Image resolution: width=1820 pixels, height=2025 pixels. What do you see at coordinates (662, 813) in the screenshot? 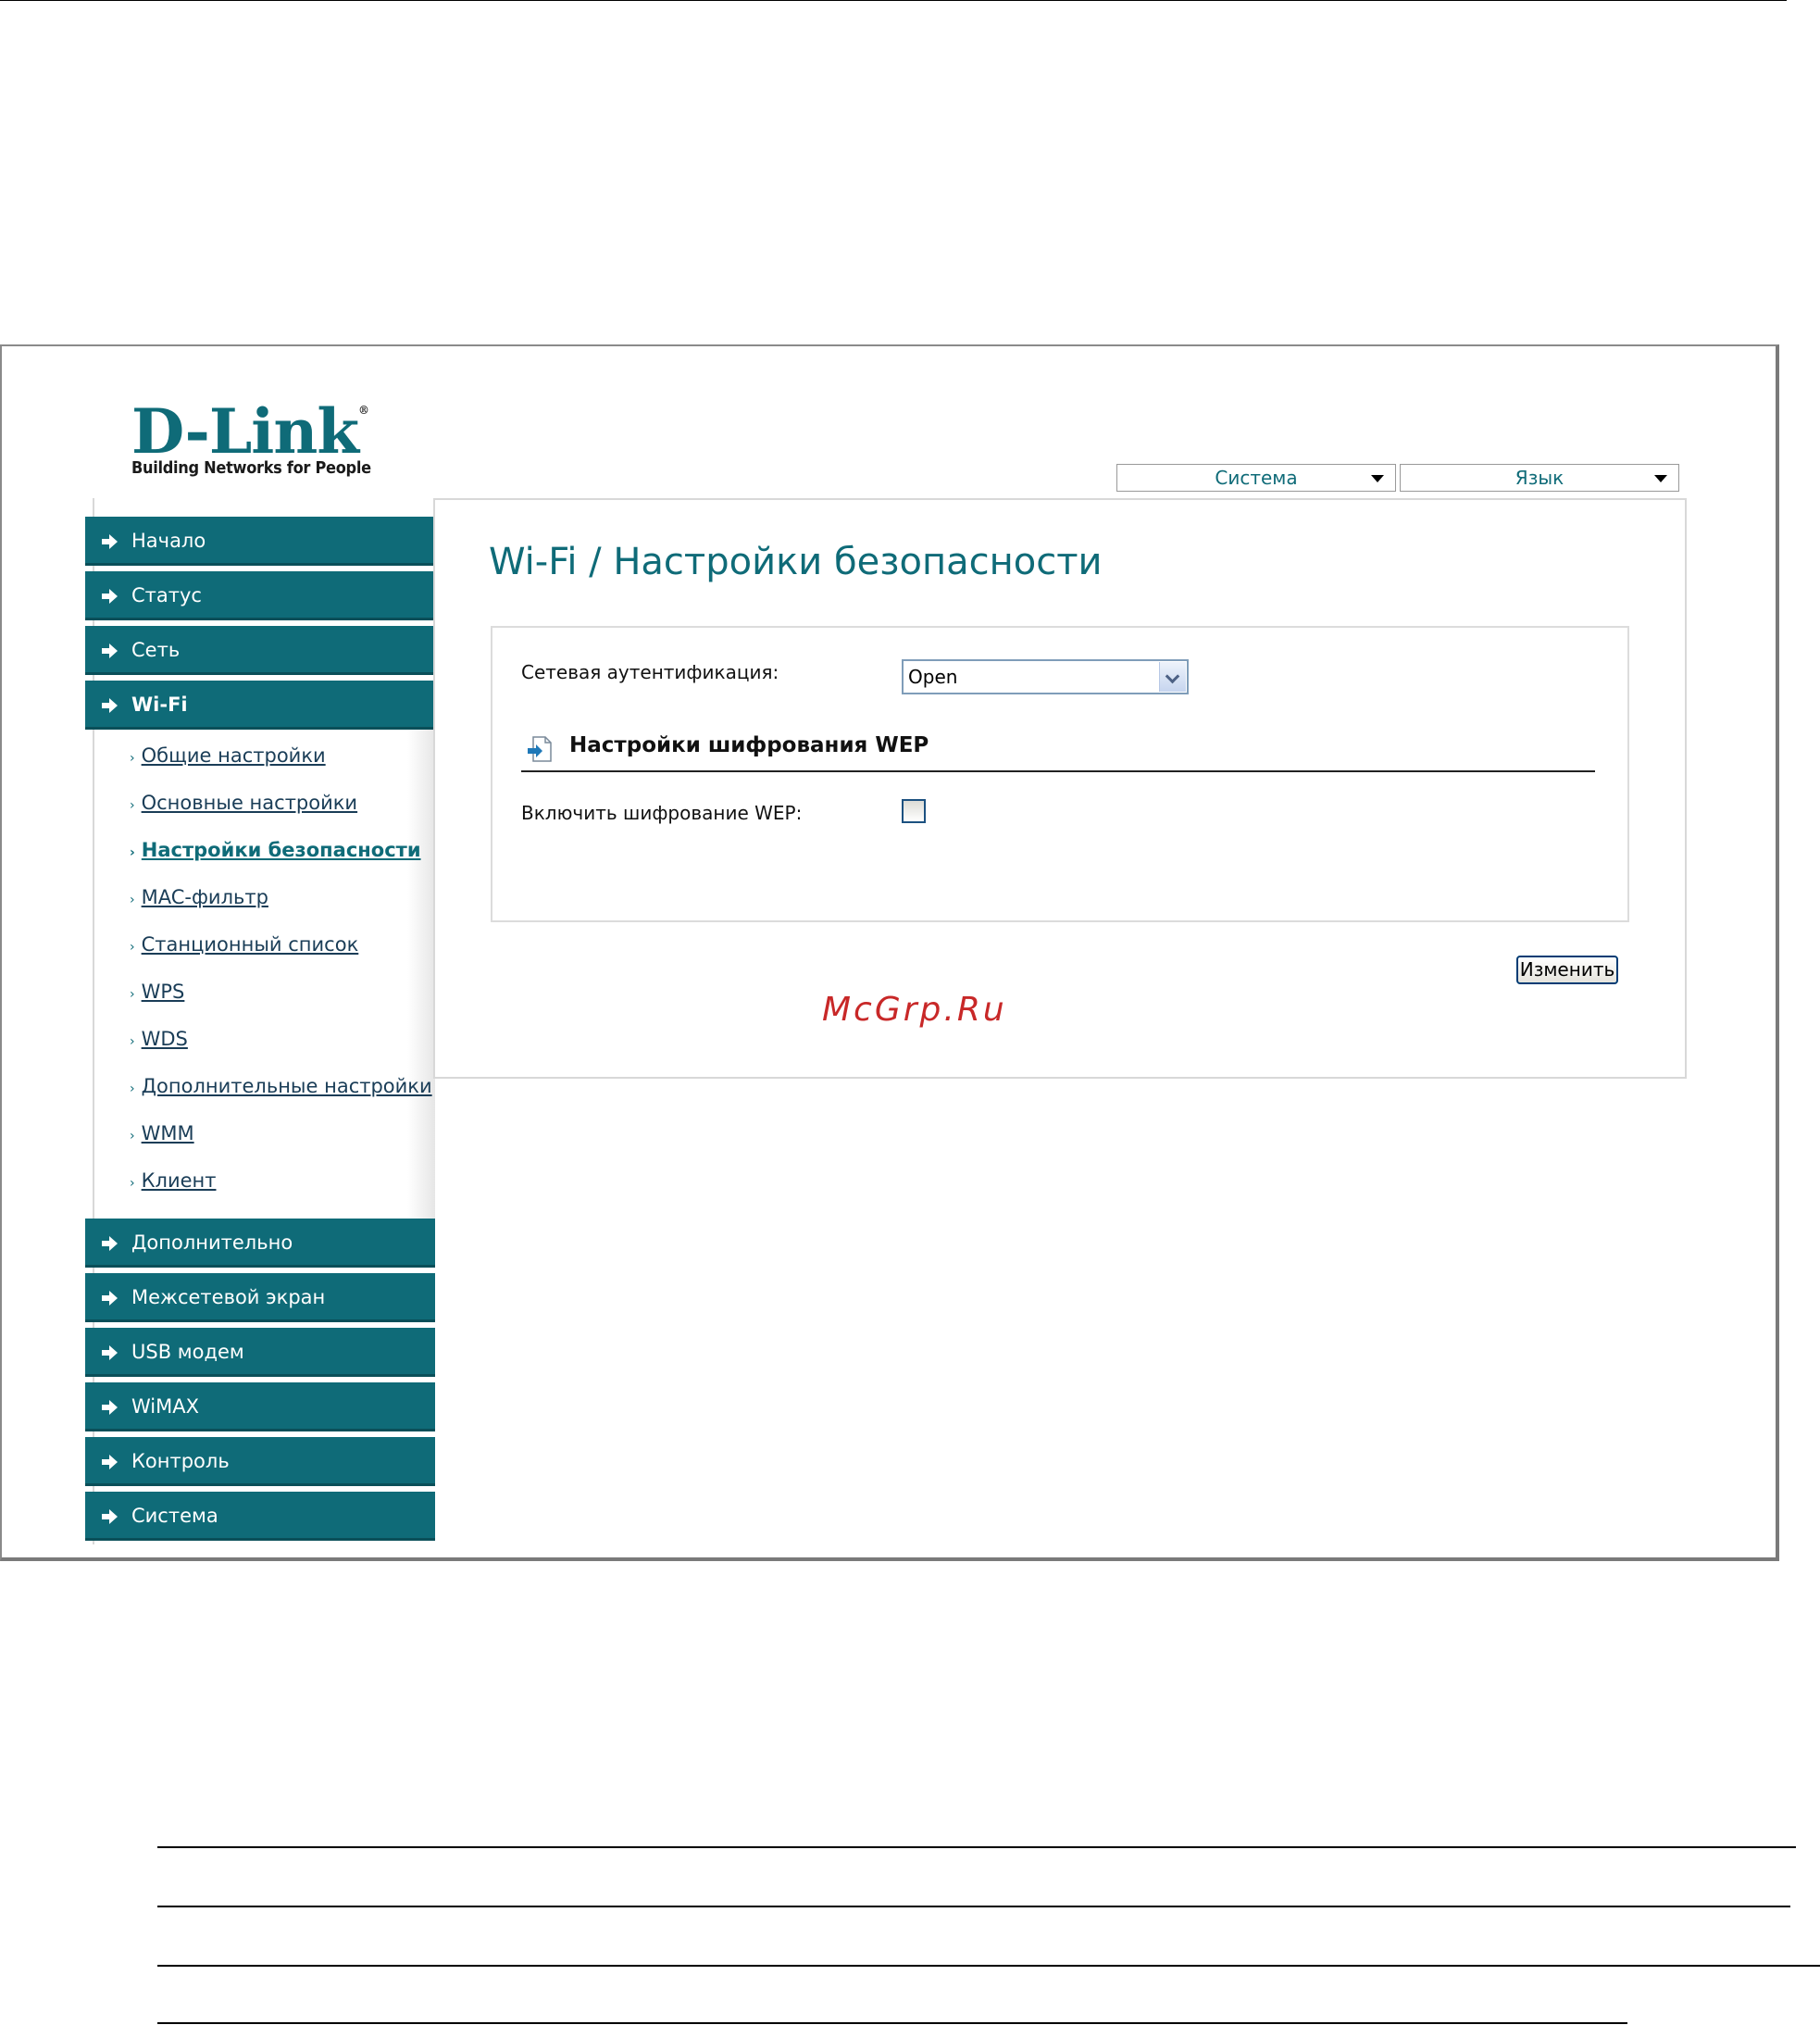
I see `wep-enable-label: Включить шифрование WEP:` at bounding box center [662, 813].